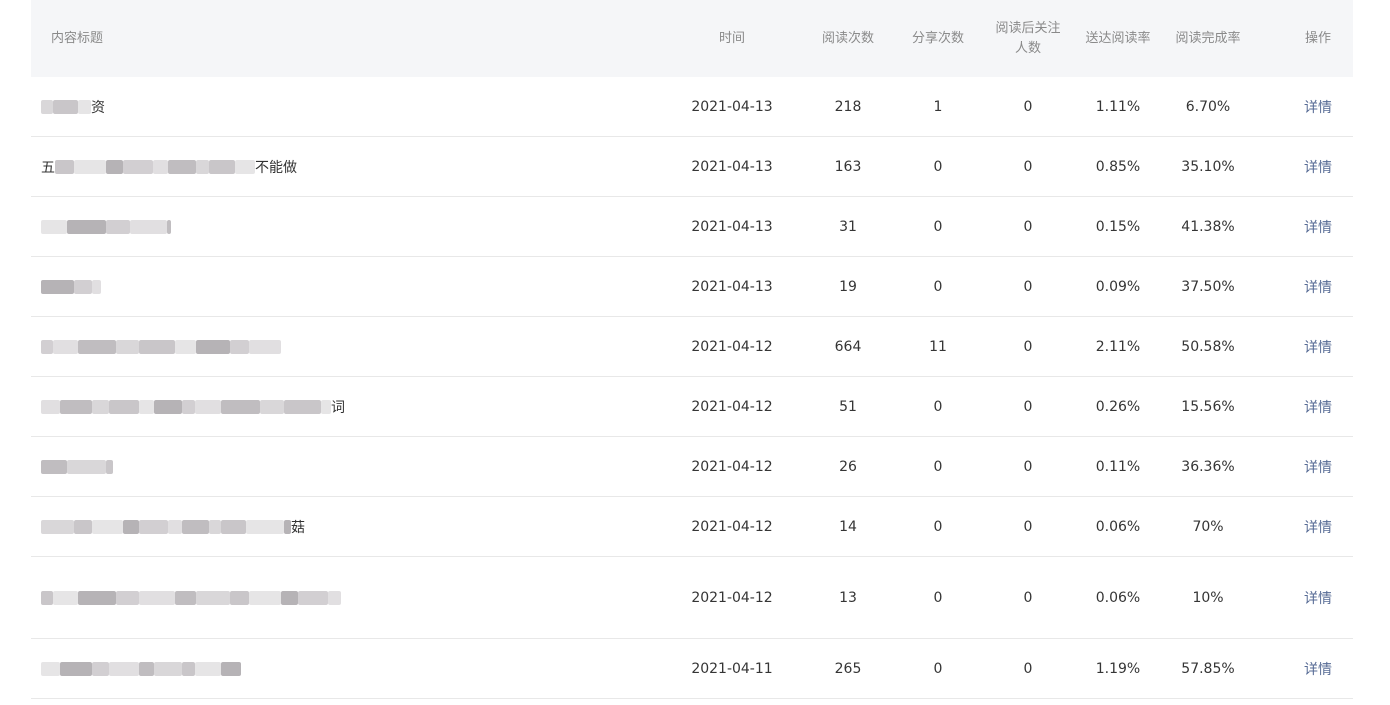 The image size is (1390, 705). What do you see at coordinates (211, 526) in the screenshot?
I see `cell-title: 菇` at bounding box center [211, 526].